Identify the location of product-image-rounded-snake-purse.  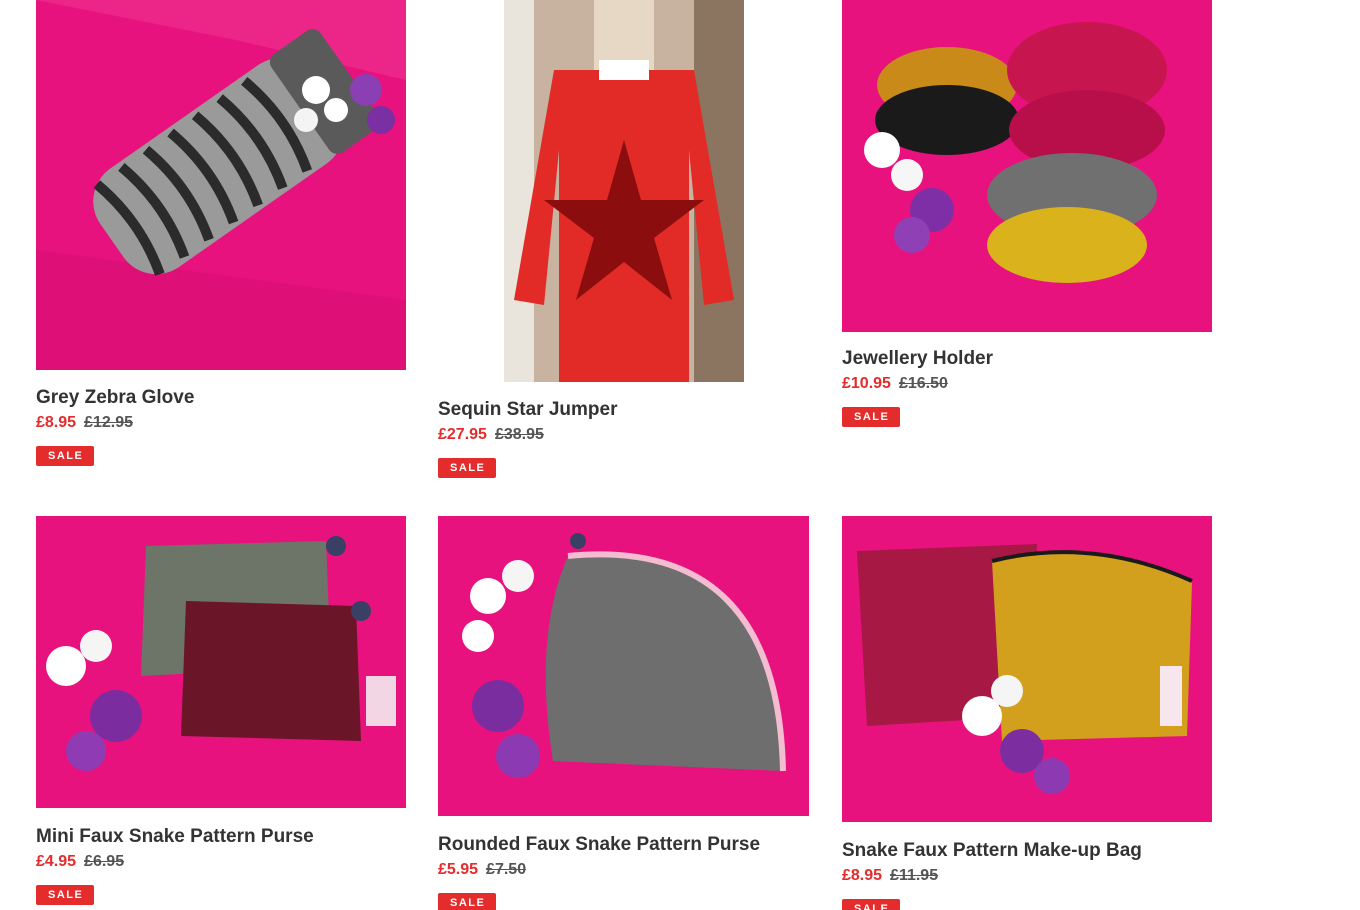
(623, 666).